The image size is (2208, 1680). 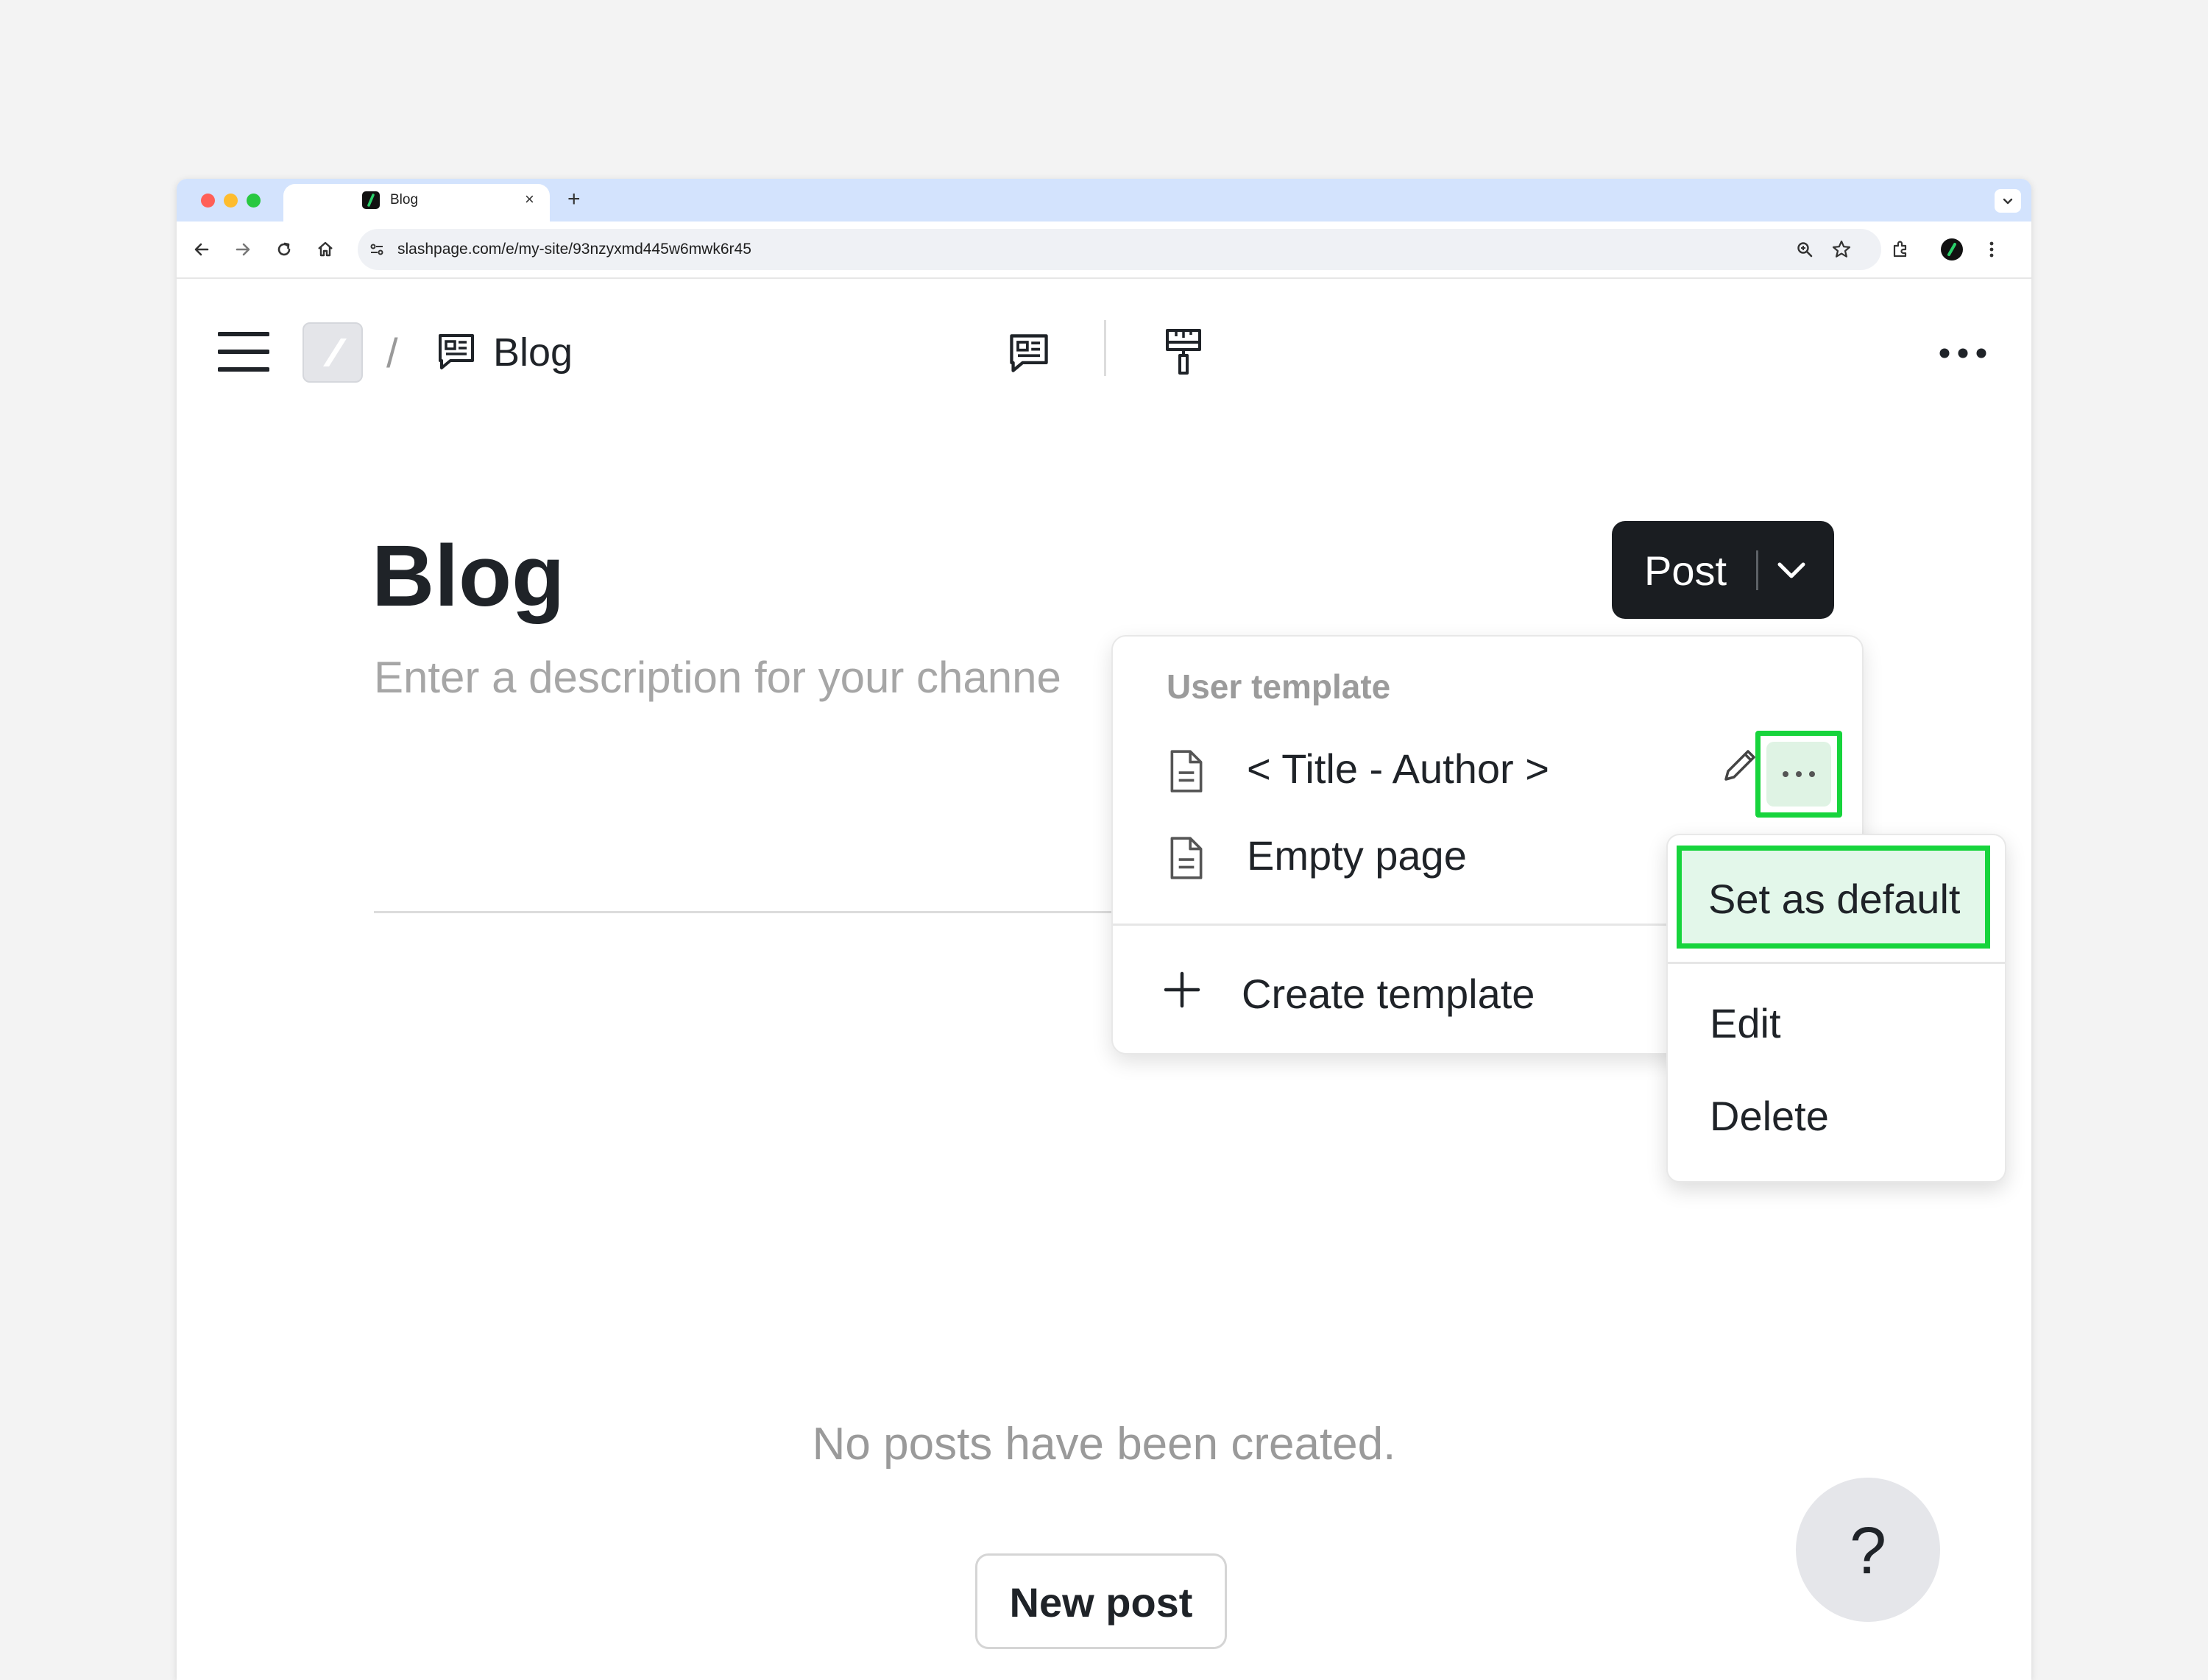 I want to click on tab-strip: Blog × +, so click(x=1104, y=200).